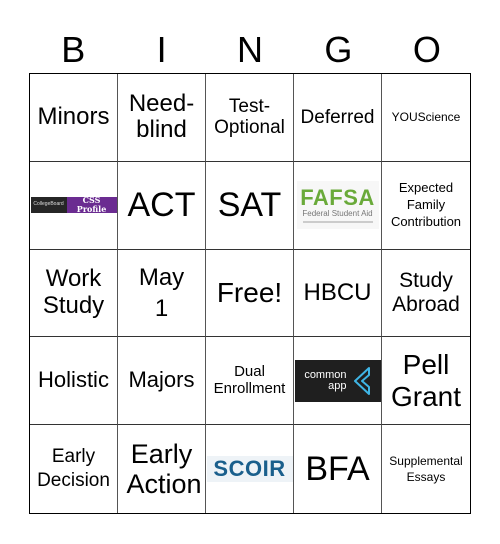  I want to click on cell-label: Holistic, so click(73, 380).